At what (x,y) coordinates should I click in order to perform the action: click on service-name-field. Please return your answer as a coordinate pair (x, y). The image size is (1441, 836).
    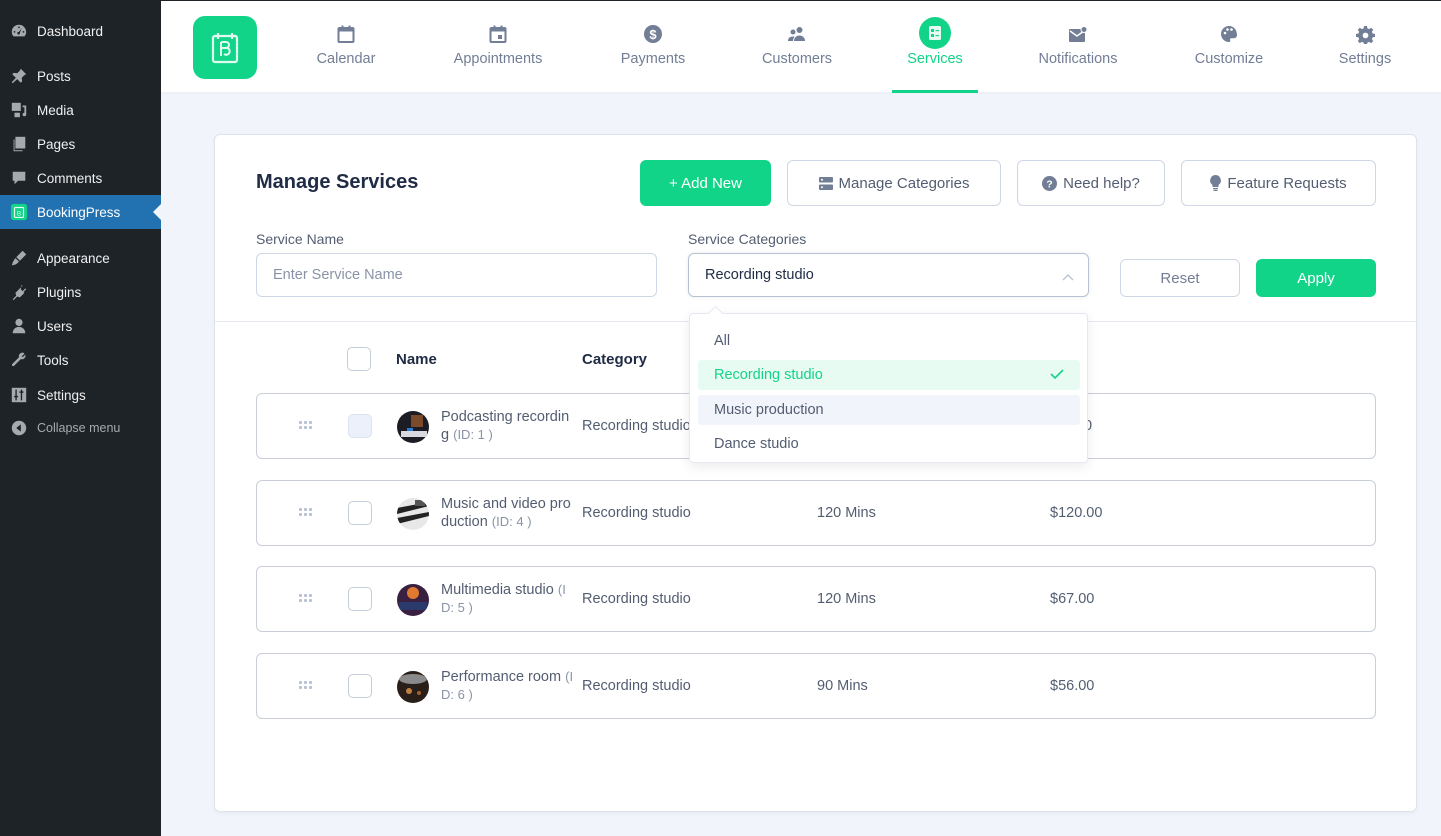
    Looking at the image, I should click on (456, 275).